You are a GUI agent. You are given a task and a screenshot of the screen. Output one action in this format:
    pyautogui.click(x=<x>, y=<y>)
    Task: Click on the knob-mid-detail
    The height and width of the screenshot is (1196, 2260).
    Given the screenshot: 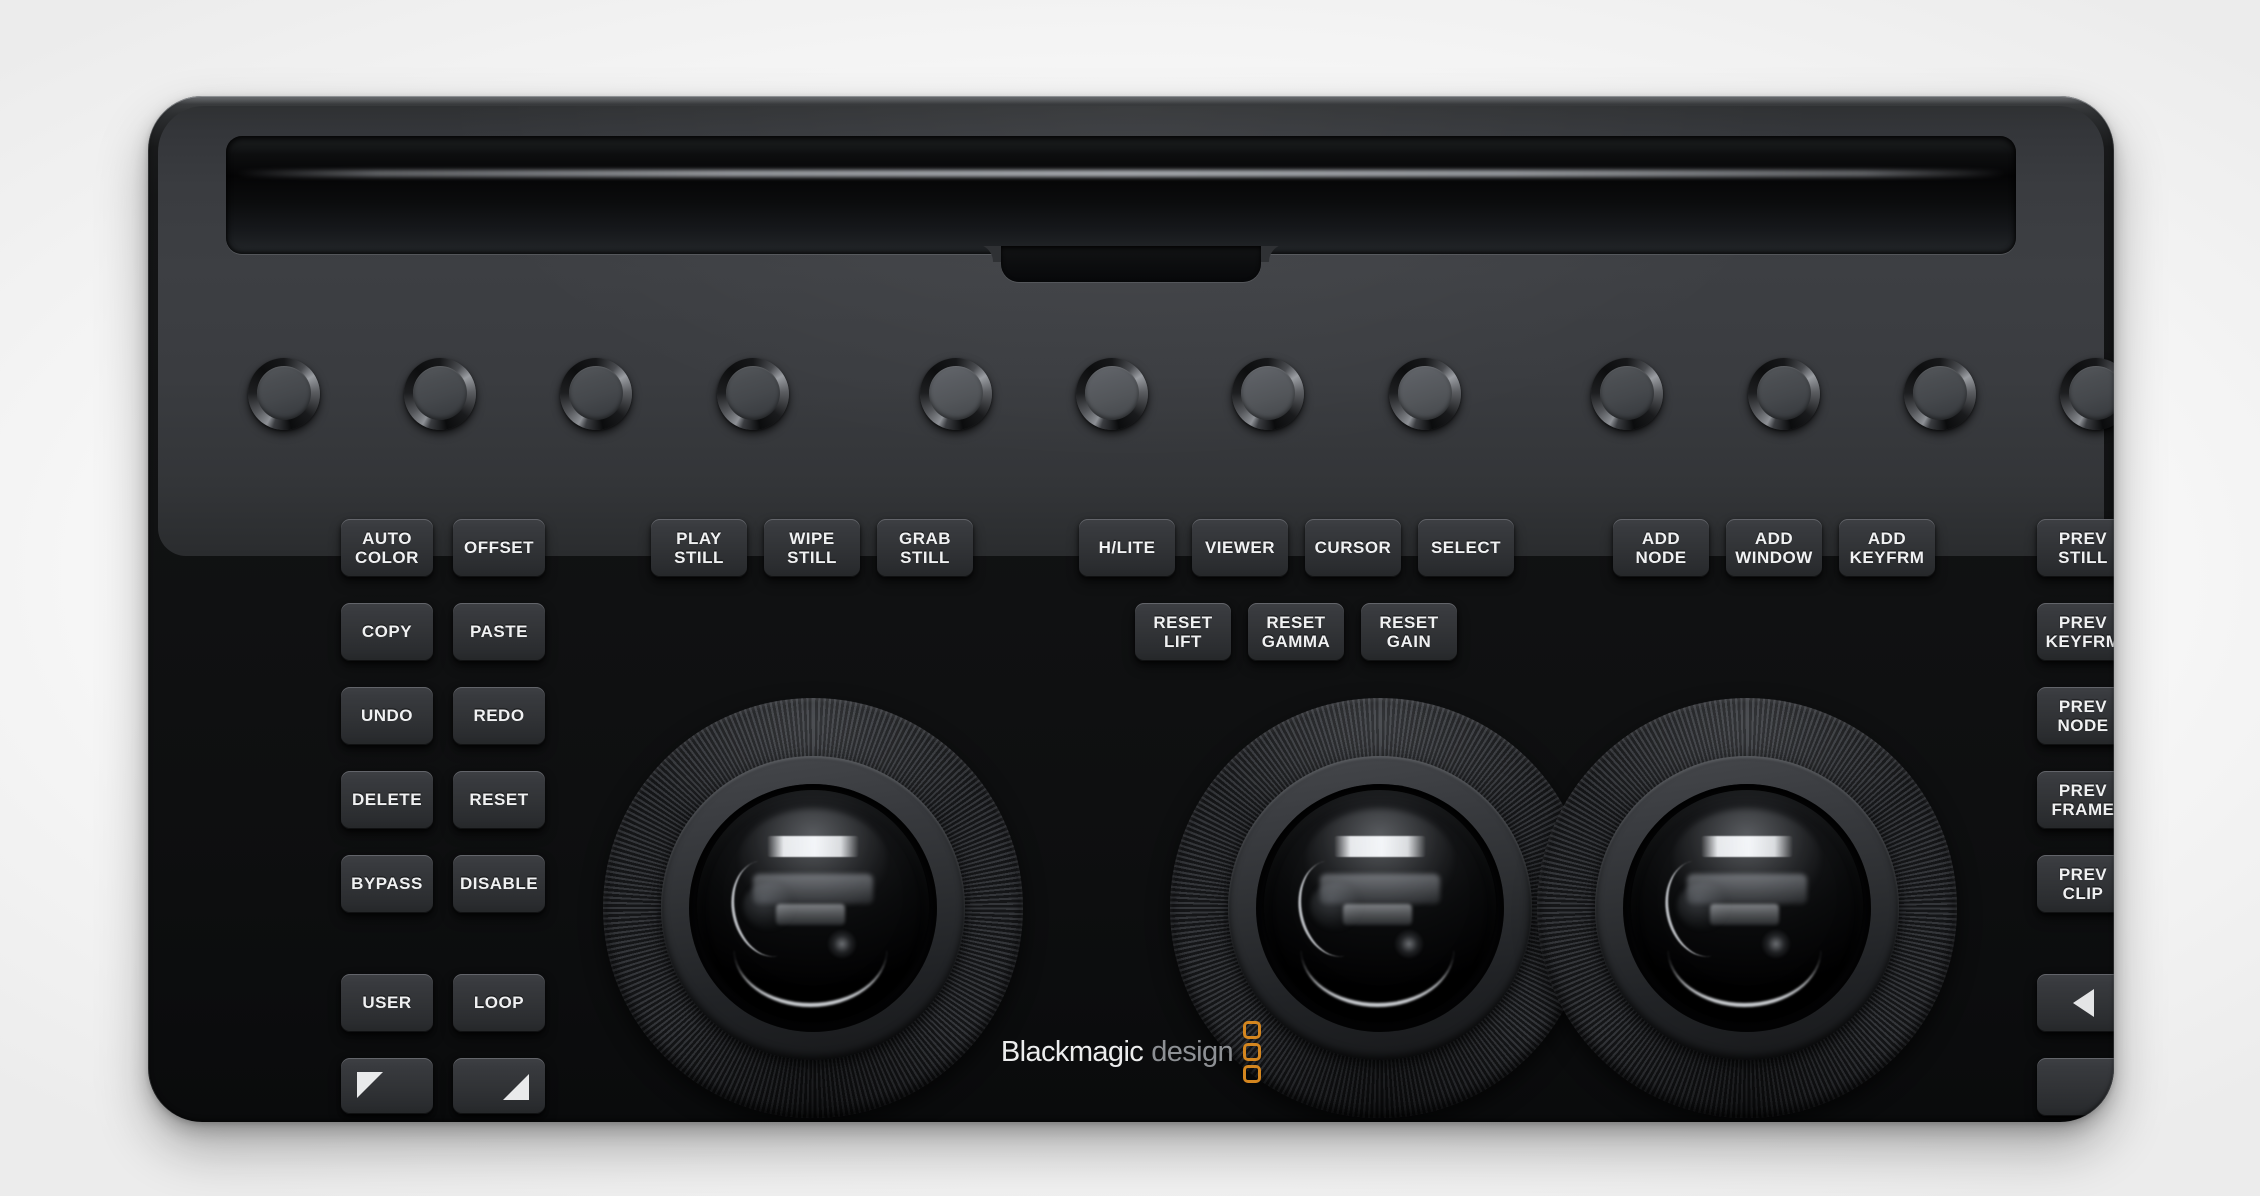 What is the action you would take?
    pyautogui.click(x=1112, y=402)
    